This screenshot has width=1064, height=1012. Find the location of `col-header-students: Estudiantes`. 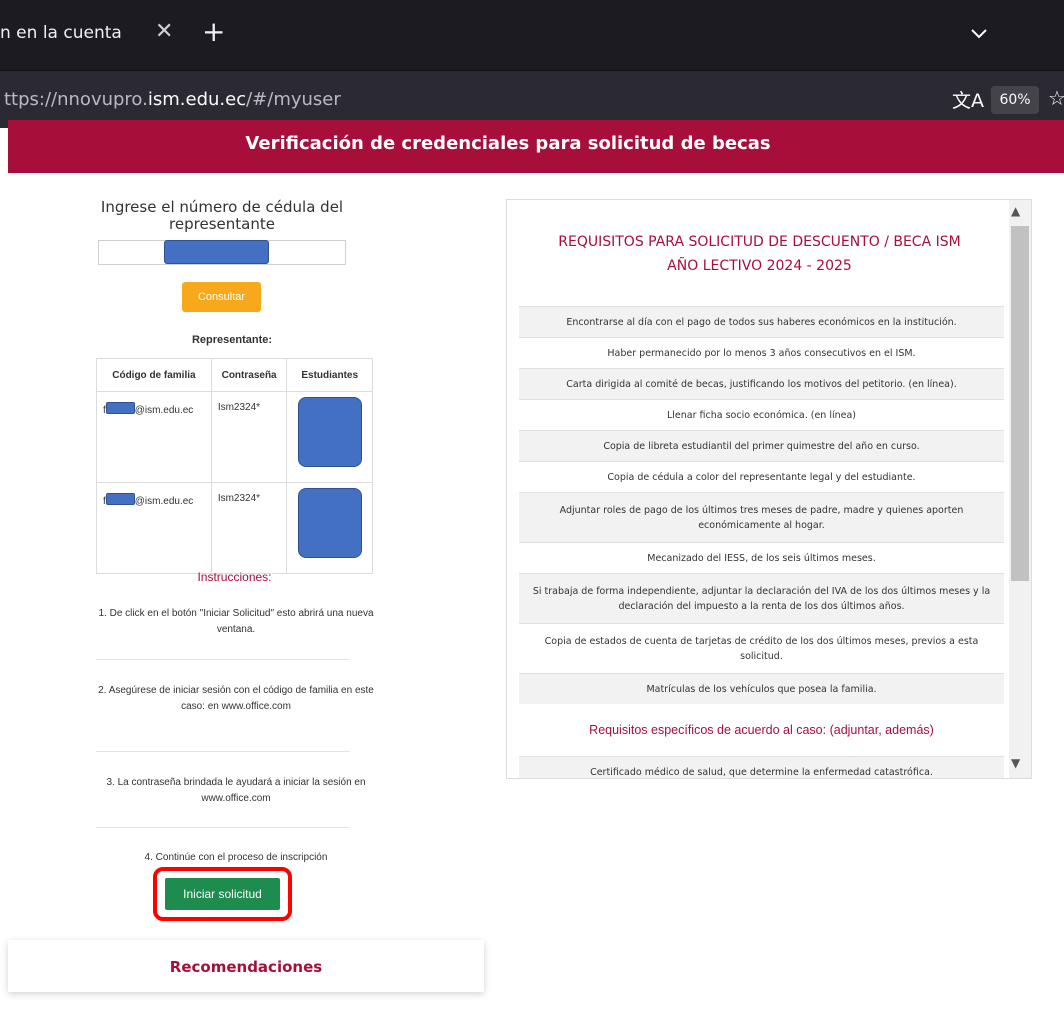

col-header-students: Estudiantes is located at coordinates (329, 375).